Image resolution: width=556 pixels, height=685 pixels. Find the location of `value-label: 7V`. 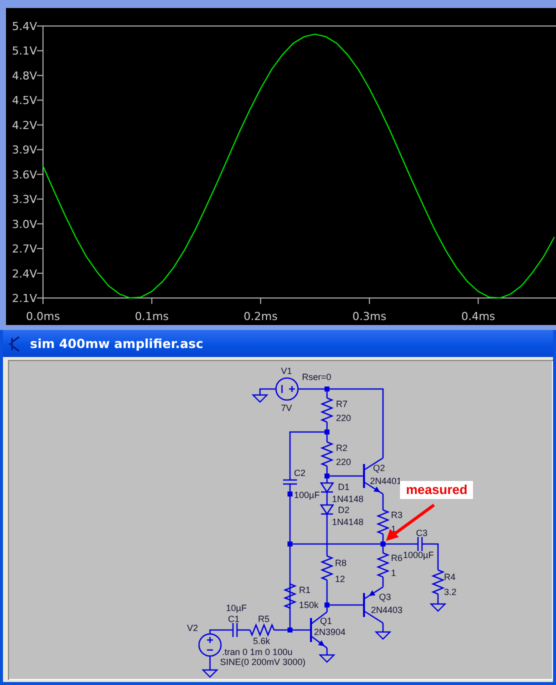

value-label: 7V is located at coordinates (286, 408).